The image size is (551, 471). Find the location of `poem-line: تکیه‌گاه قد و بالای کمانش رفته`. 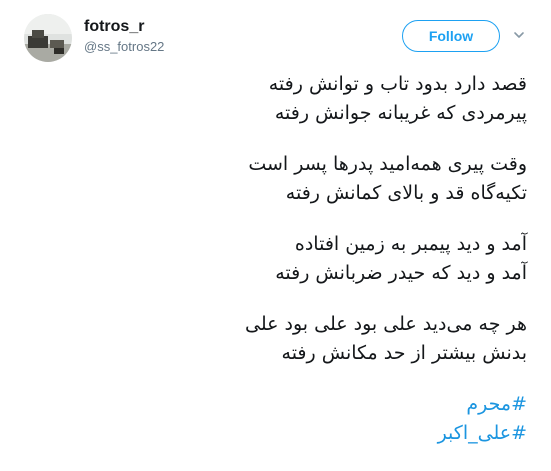

poem-line: تکیه‌گاه قد و بالای کمانش رفته is located at coordinates (406, 193).